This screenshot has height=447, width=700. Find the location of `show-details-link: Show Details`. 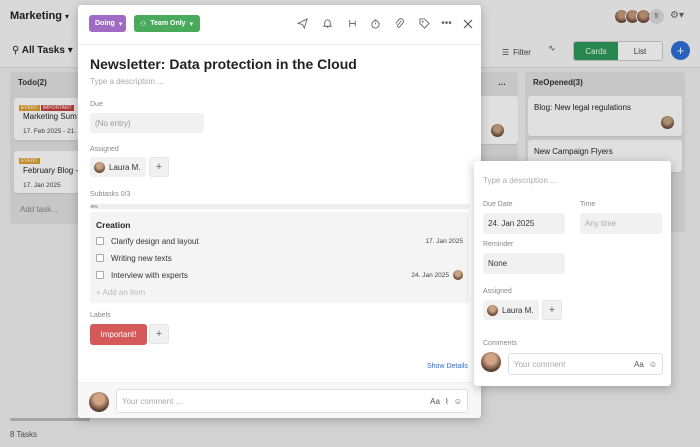

show-details-link: Show Details is located at coordinates (447, 366).